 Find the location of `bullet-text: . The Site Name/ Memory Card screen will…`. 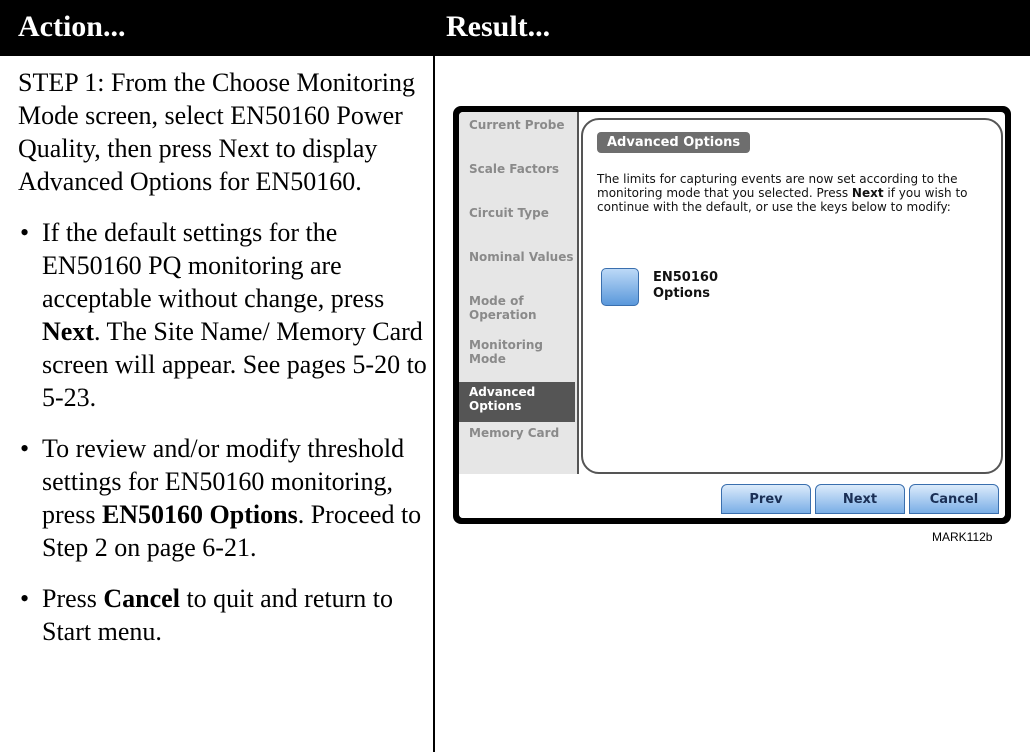

bullet-text: . The Site Name/ Memory Card screen will… is located at coordinates (234, 364).